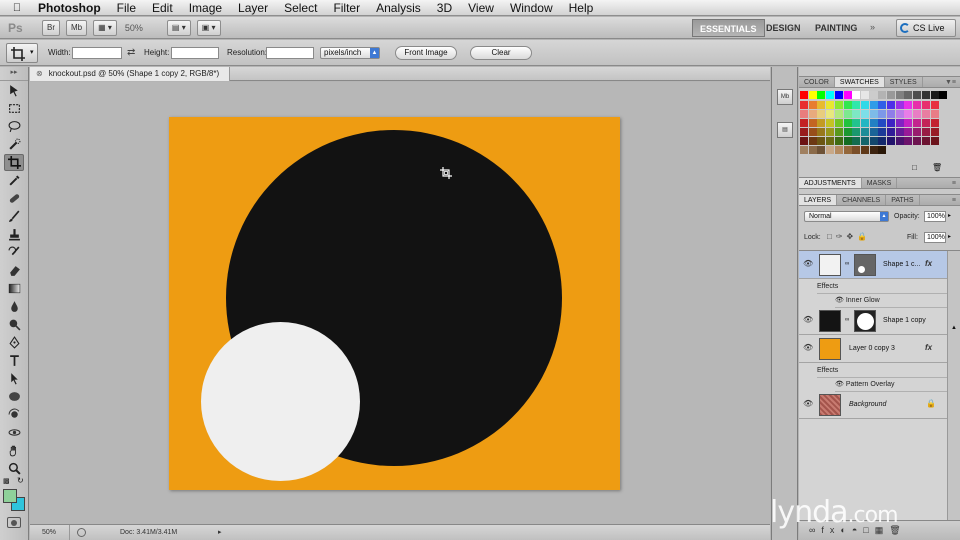 The height and width of the screenshot is (540, 960). I want to click on tab-layers: LAYERS, so click(818, 200).